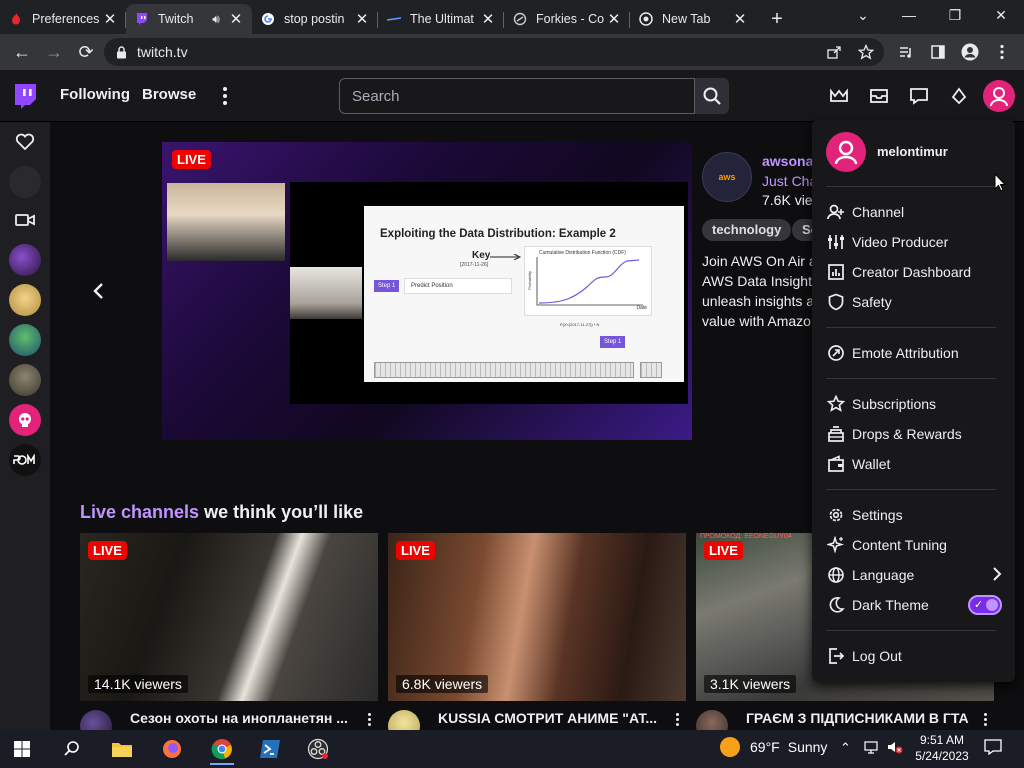  What do you see at coordinates (1002, 52) in the screenshot?
I see `browser-menu-icon` at bounding box center [1002, 52].